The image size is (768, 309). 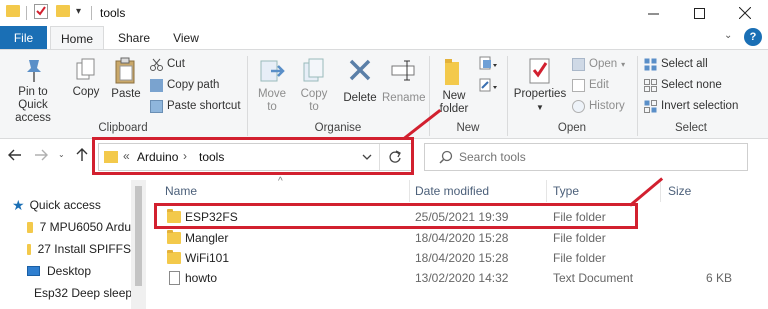 I want to click on cut-button: Cut, so click(x=167, y=64).